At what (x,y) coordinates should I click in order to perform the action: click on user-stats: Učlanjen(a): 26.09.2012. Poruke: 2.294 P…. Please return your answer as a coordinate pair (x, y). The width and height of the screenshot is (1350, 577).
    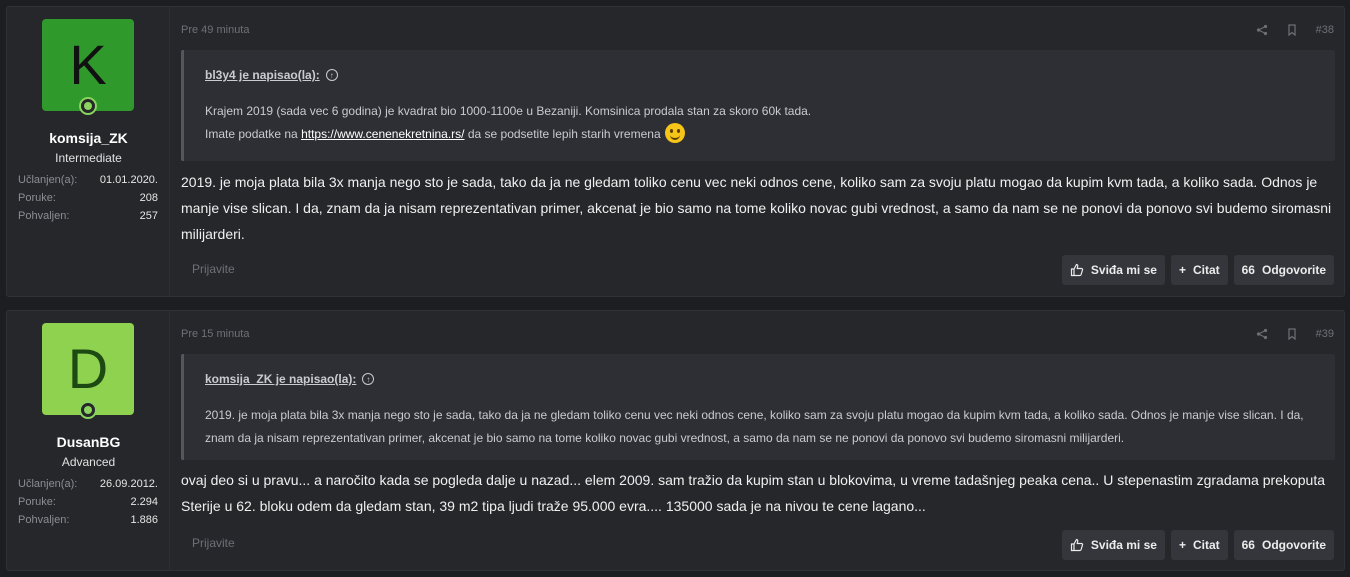
    Looking at the image, I should click on (88, 502).